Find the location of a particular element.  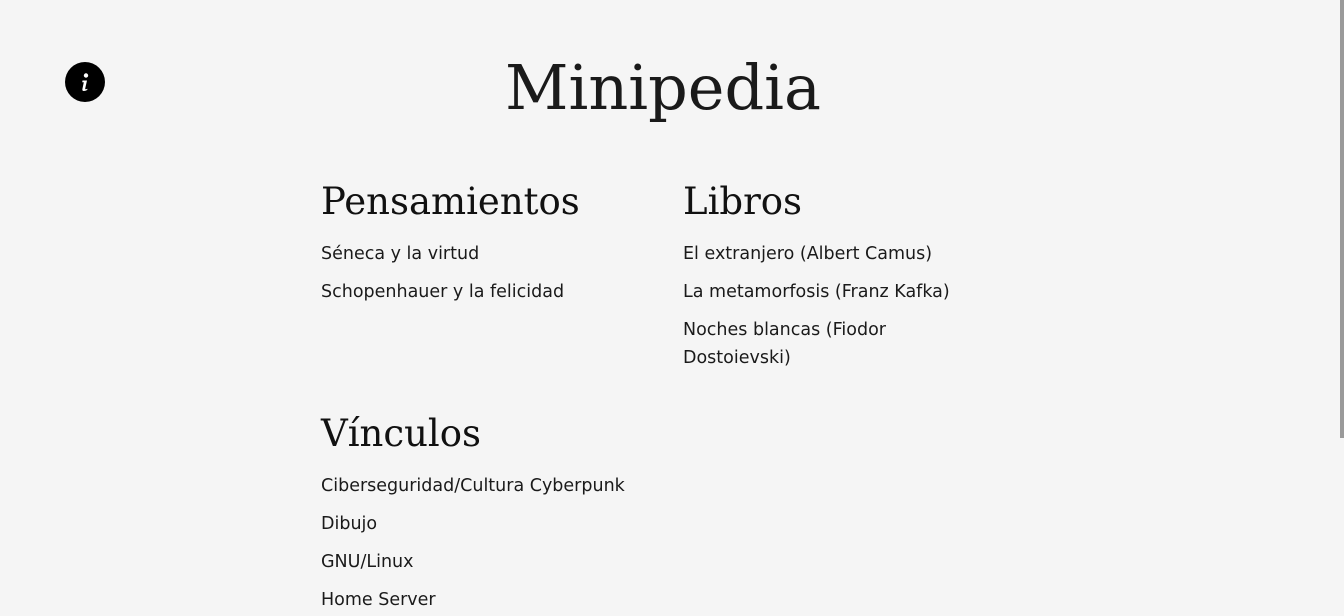

list-item: Ciberseguridad/Cultura Cyberpunk is located at coordinates (491, 486).